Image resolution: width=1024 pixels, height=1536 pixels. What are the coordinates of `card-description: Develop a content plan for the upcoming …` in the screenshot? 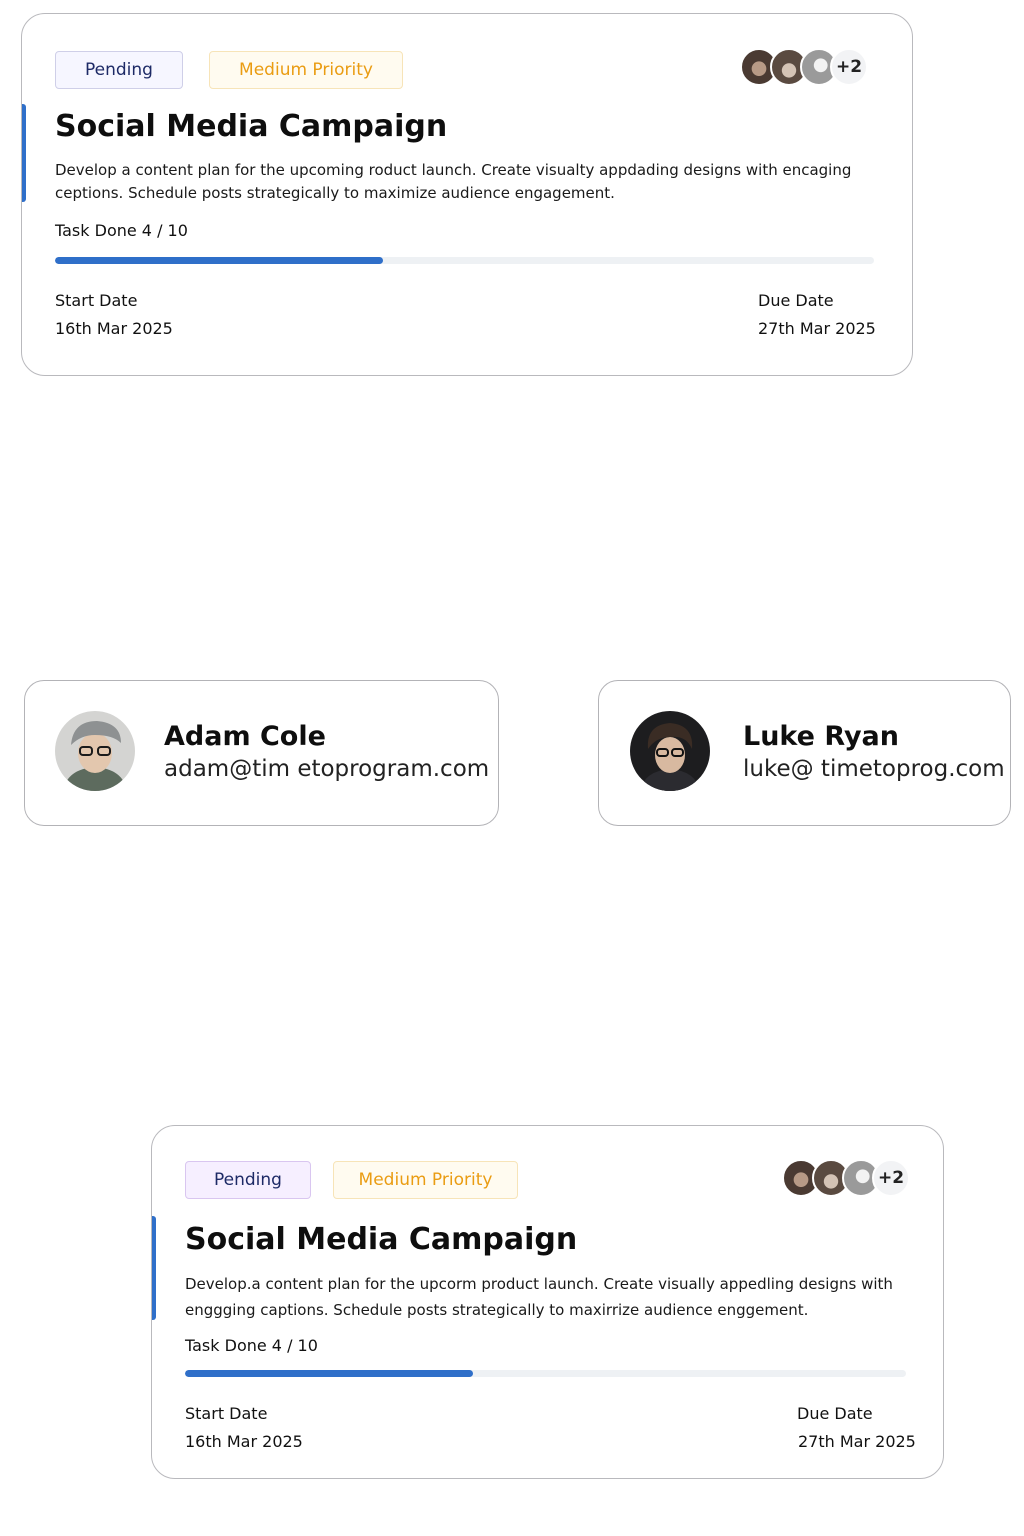 It's located at (453, 181).